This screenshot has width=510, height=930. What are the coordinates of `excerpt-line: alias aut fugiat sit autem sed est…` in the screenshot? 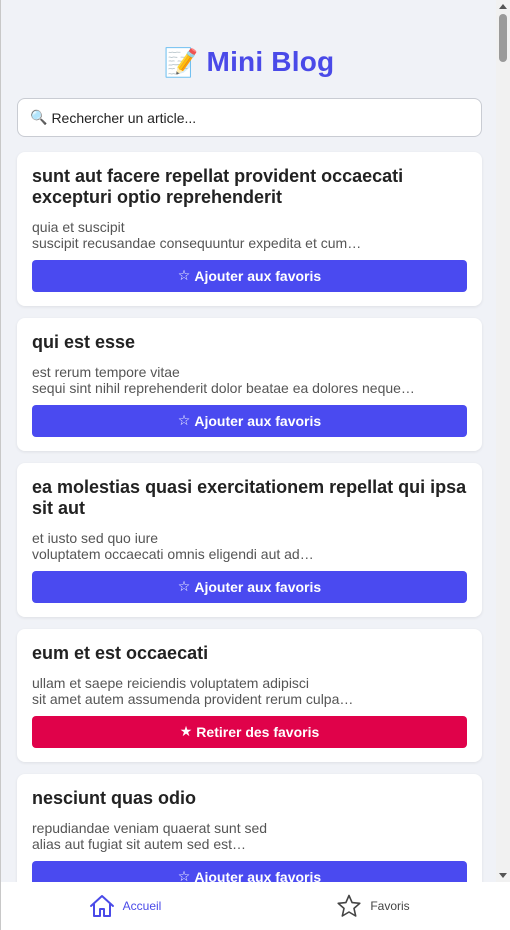 It's located at (139, 844).